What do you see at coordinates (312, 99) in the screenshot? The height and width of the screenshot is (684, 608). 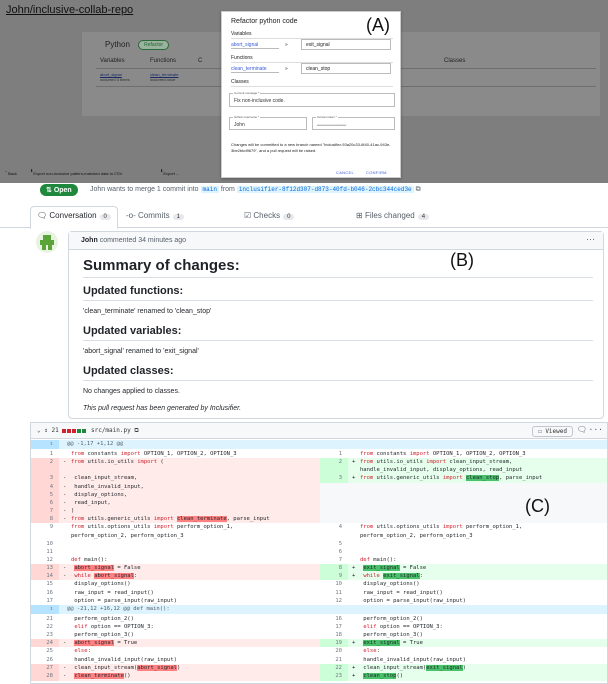 I see `commit-message-field: Commit message * Fix non-inclusive code.` at bounding box center [312, 99].